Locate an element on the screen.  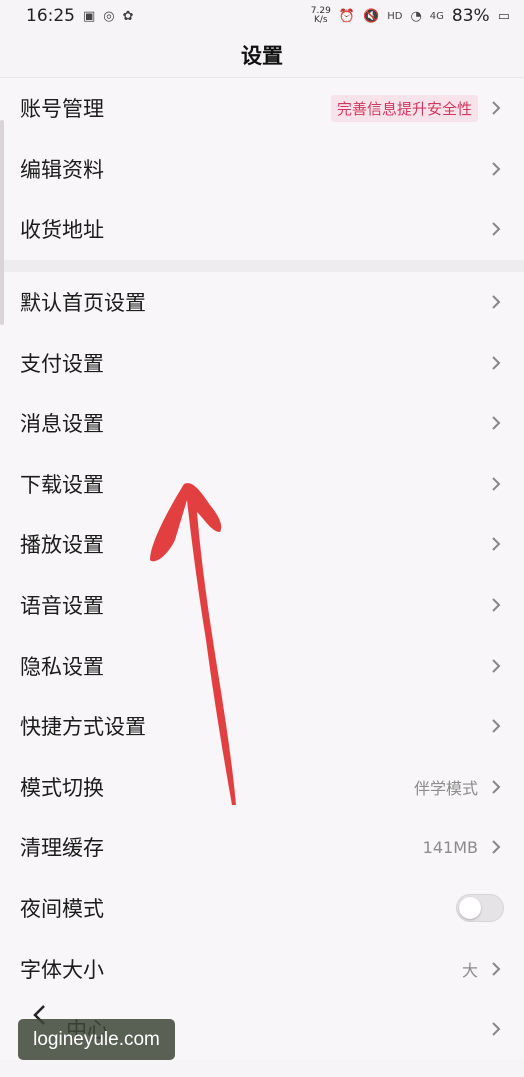
row-mode-switch: 模式切换 伴学模式 is located at coordinates (262, 787).